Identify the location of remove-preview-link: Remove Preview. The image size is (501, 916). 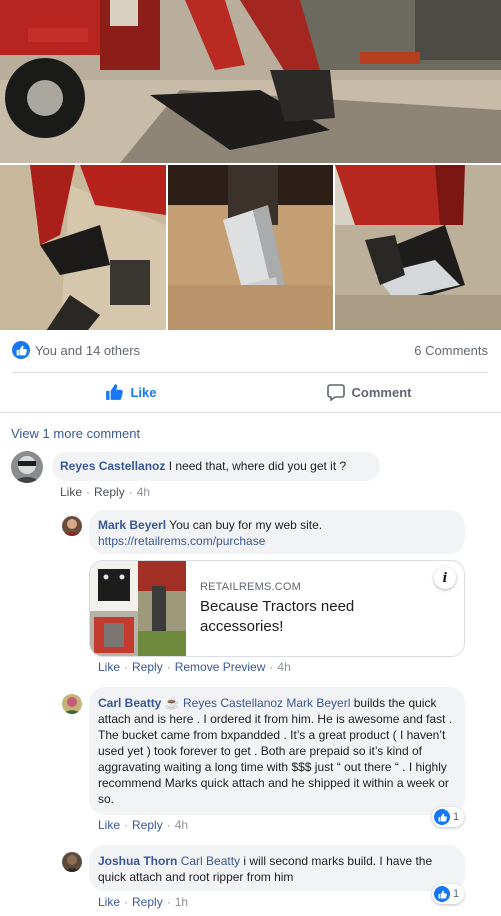
(220, 667).